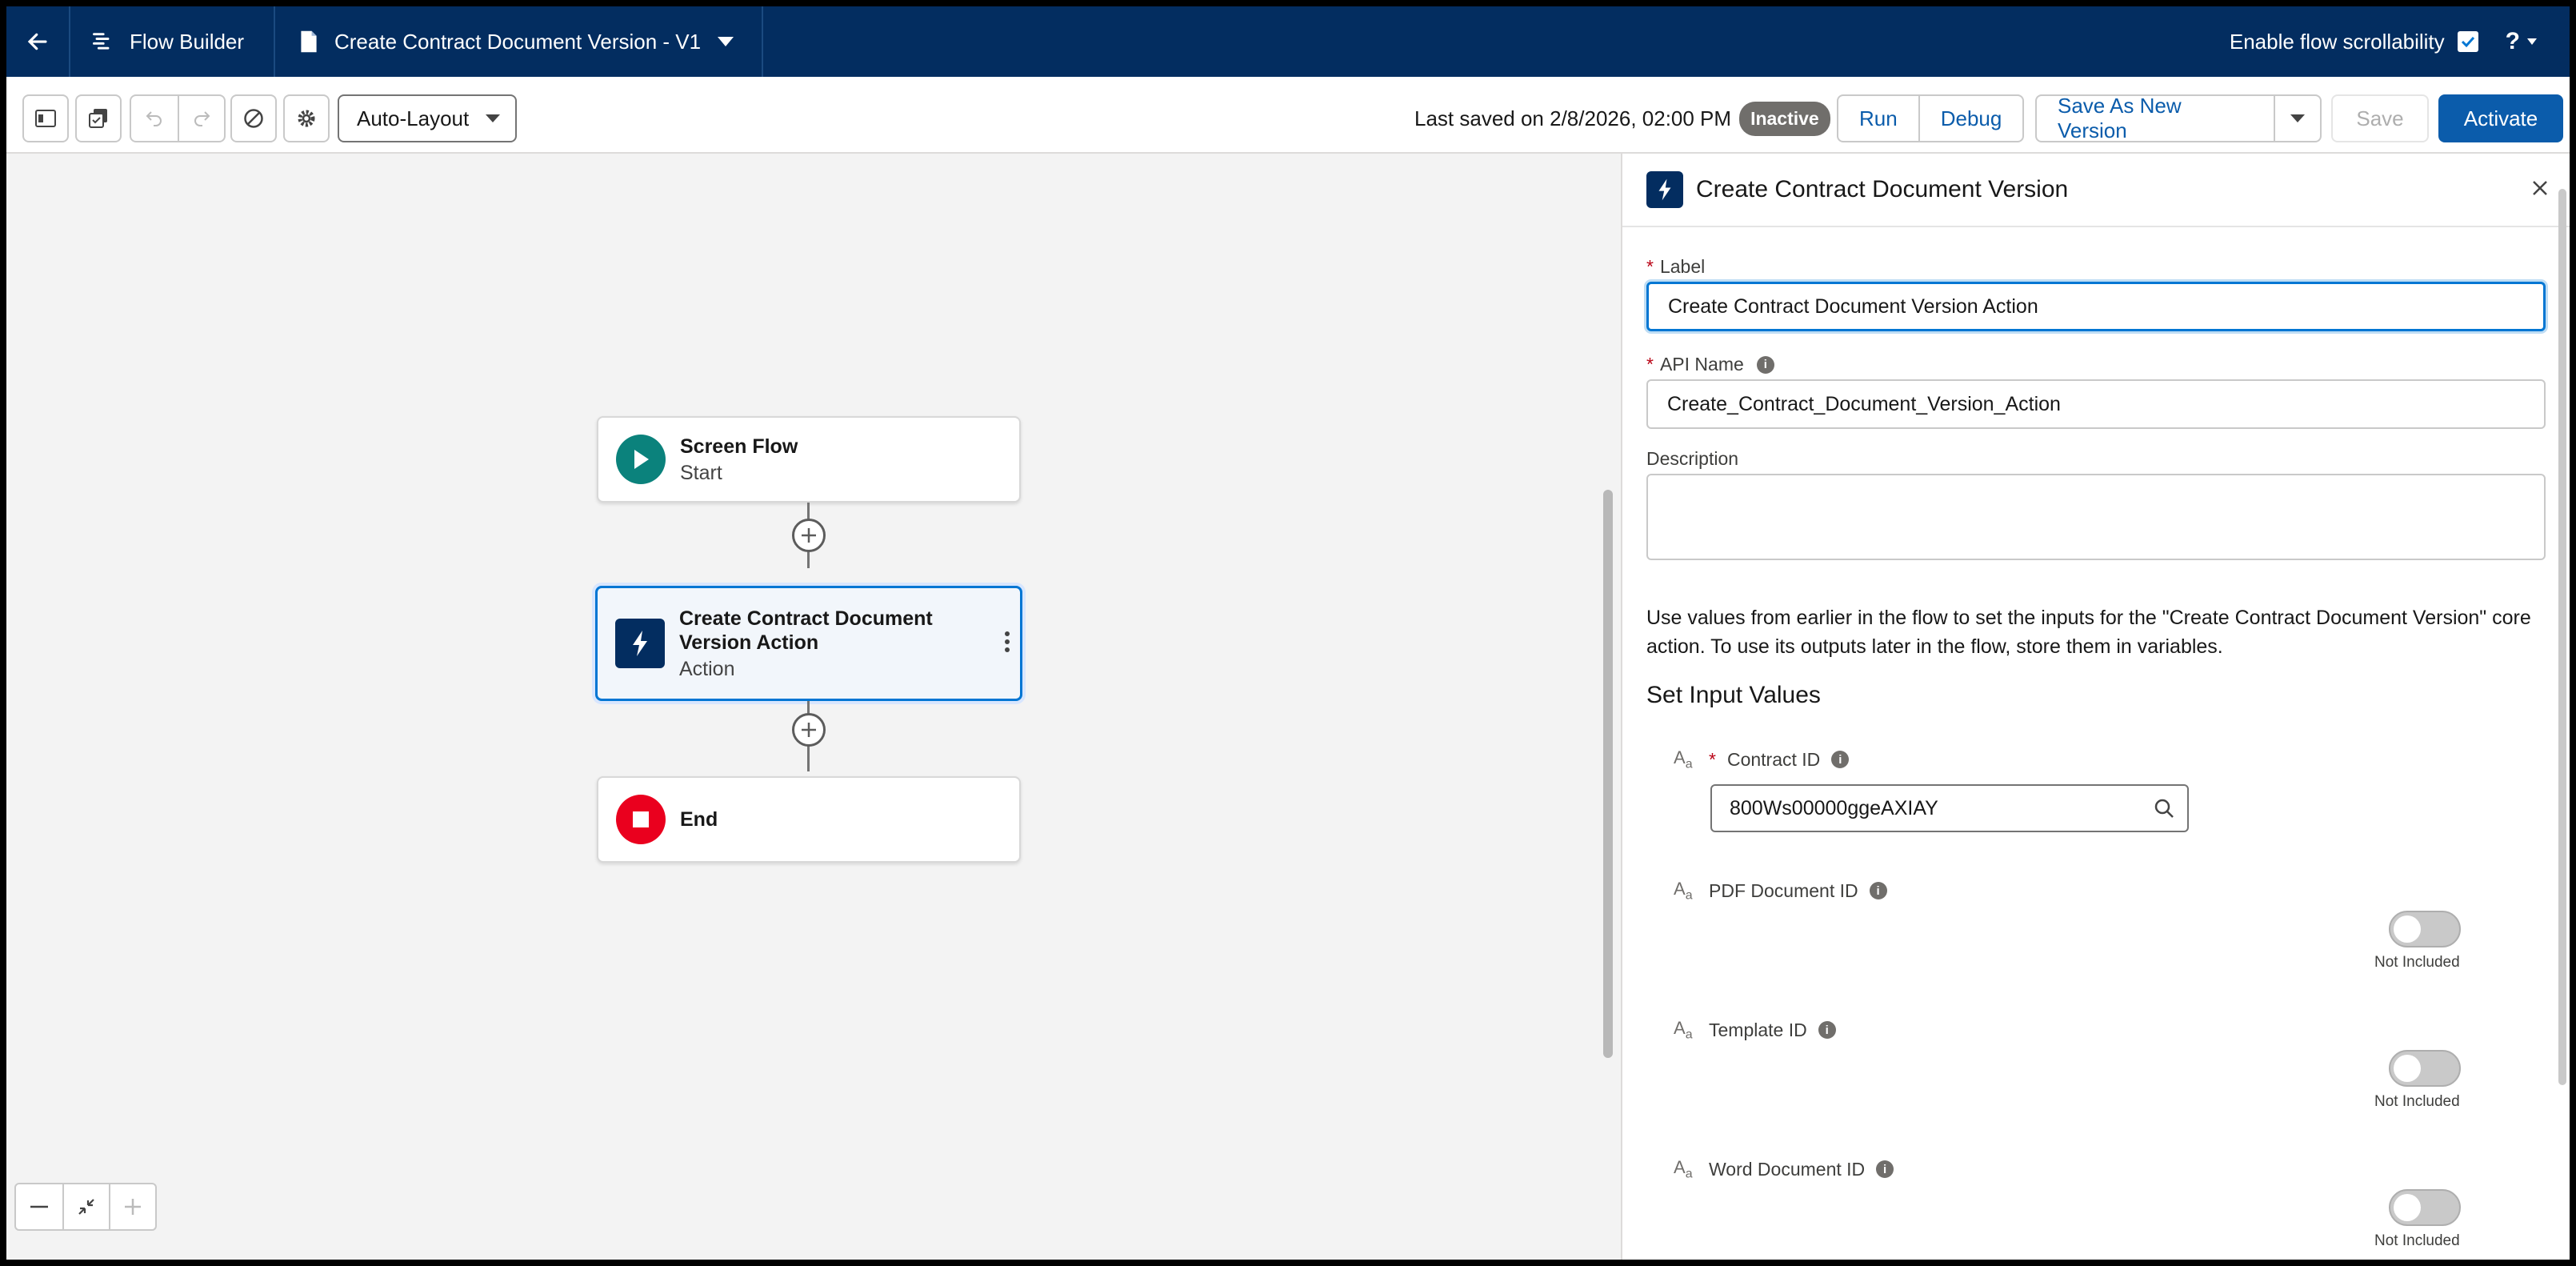 This screenshot has height=1266, width=2576. Describe the element at coordinates (2297, 119) in the screenshot. I see `save-options-button` at that location.